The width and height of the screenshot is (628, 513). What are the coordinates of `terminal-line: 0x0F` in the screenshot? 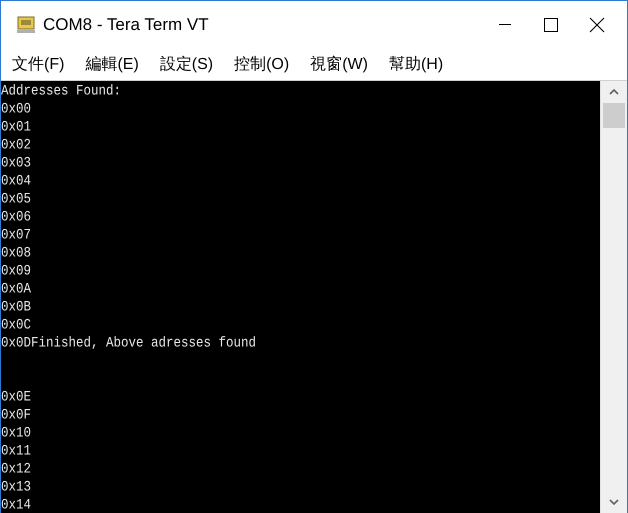 It's located at (16, 416).